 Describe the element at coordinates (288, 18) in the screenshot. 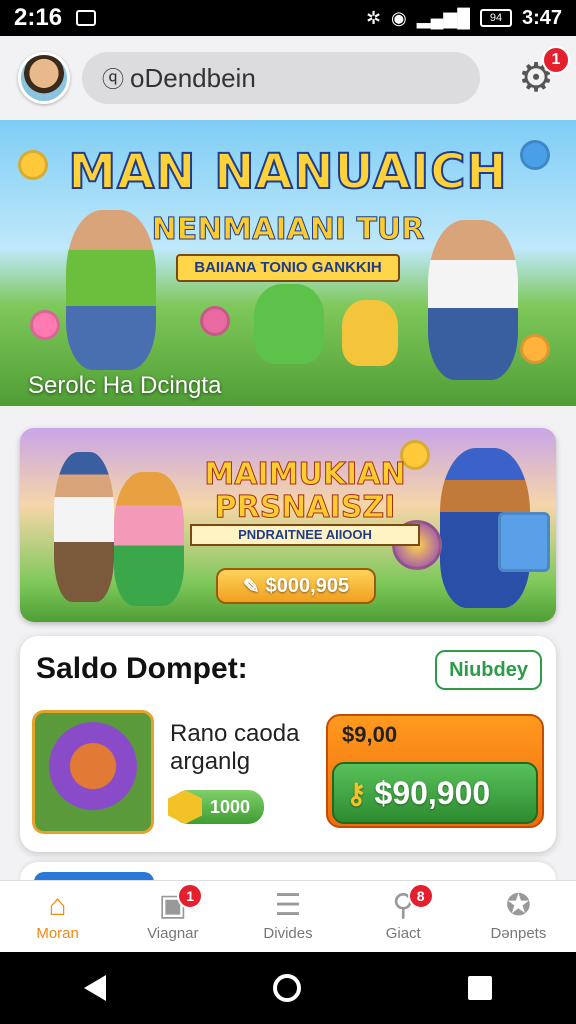

I see `status-bar: 2:16 ✲ ◉ ▂▄▆█ 94 3:47` at that location.